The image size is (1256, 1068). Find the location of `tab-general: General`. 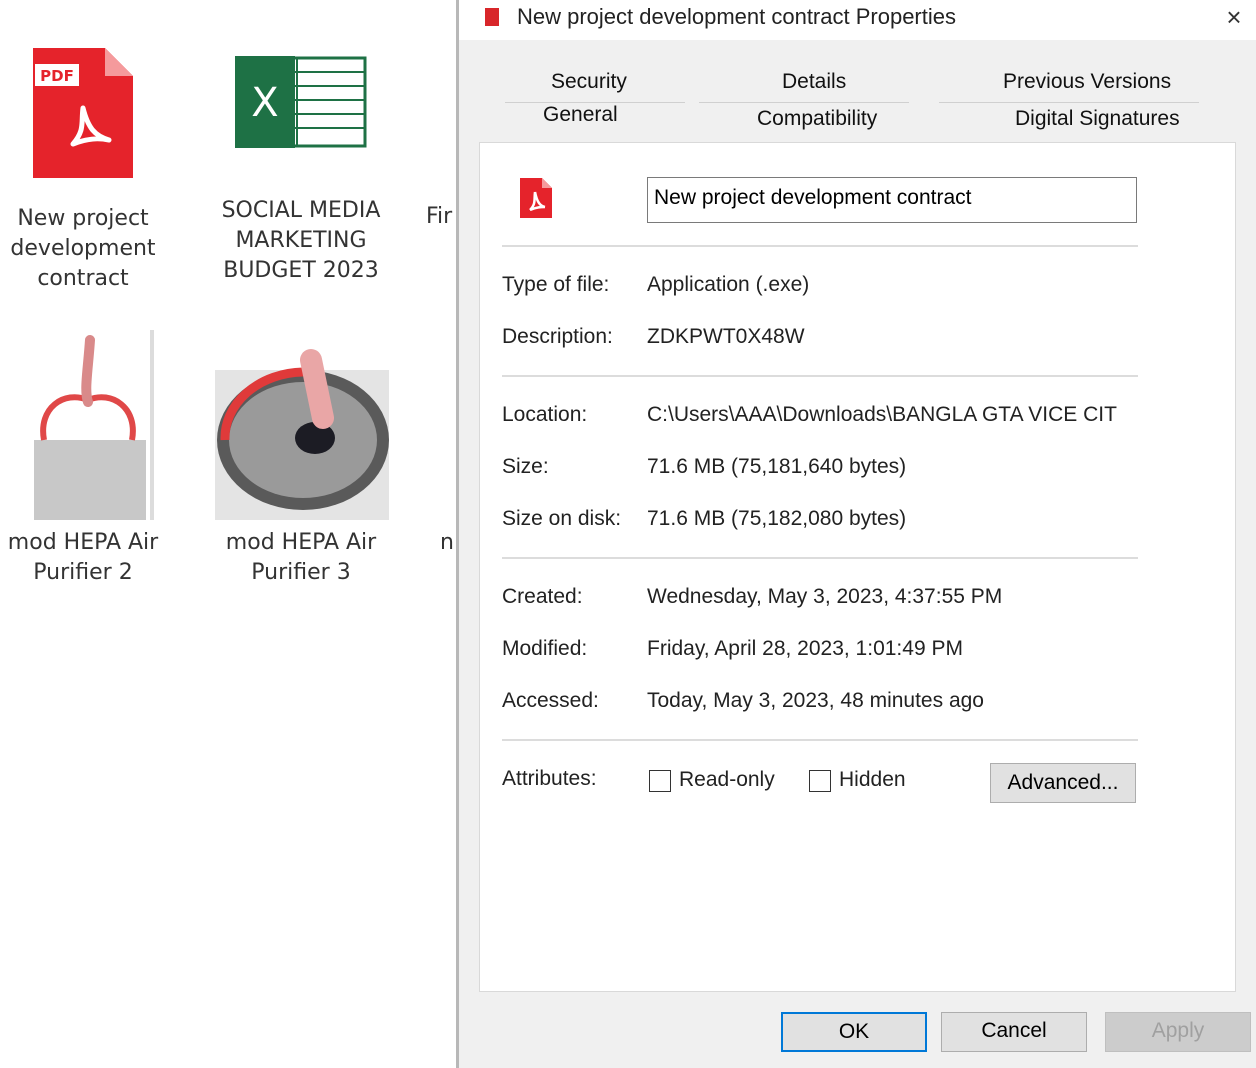

tab-general: General is located at coordinates (580, 115).